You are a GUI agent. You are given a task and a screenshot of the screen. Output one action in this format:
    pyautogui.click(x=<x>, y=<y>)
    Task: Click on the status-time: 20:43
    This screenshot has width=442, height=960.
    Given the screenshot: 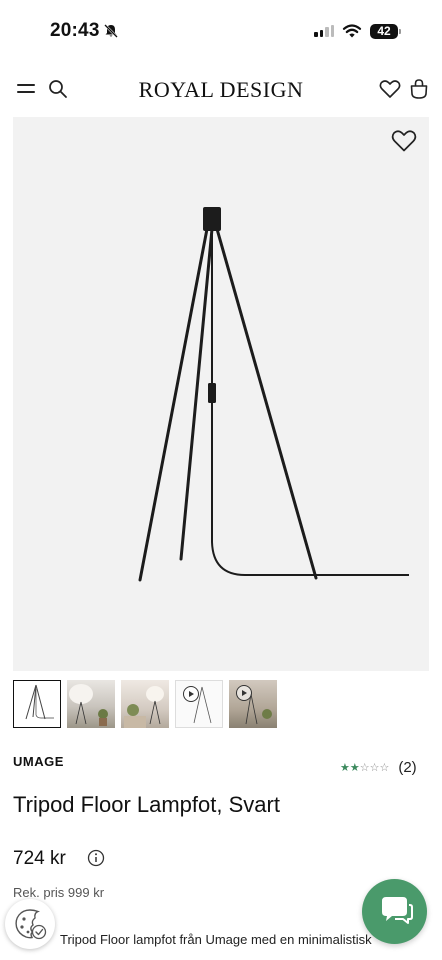 What is the action you would take?
    pyautogui.click(x=75, y=30)
    